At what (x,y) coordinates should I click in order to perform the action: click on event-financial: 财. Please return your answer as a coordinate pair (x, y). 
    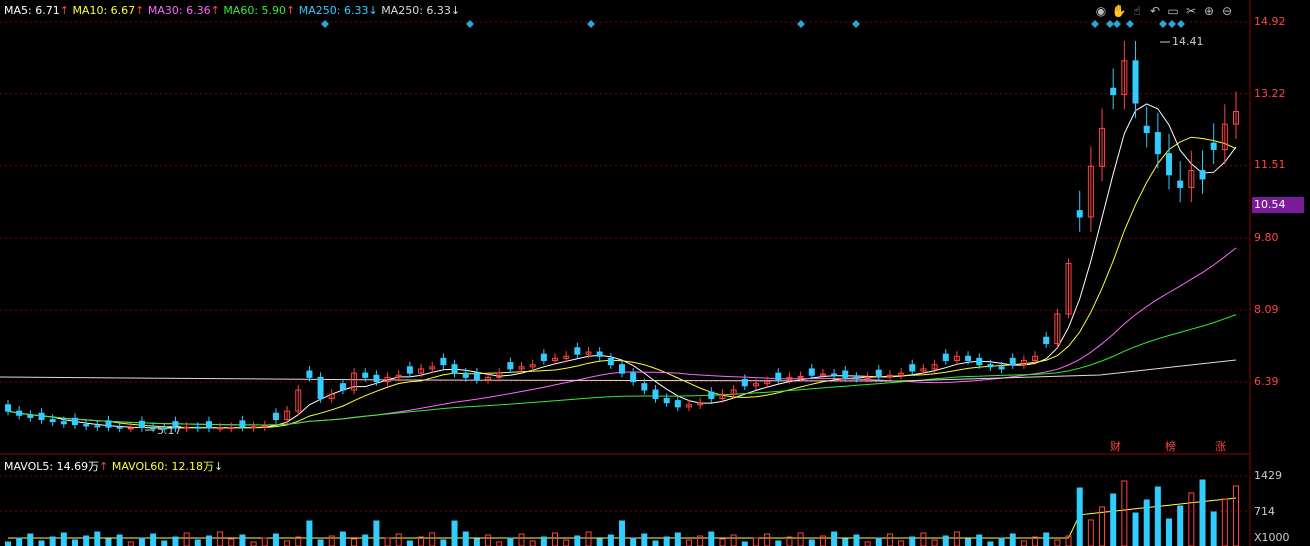
    Looking at the image, I should click on (1115, 446).